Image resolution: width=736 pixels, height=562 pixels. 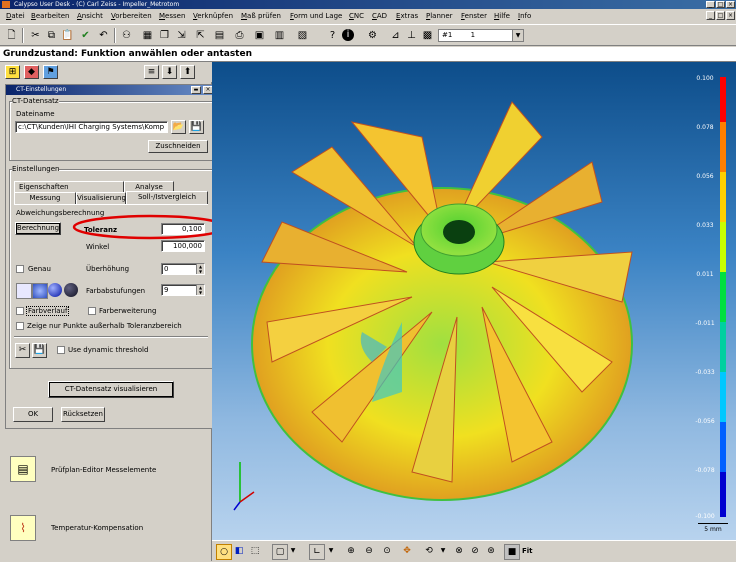 I want to click on rotate-x-icon: ⊗, so click(x=459, y=551).